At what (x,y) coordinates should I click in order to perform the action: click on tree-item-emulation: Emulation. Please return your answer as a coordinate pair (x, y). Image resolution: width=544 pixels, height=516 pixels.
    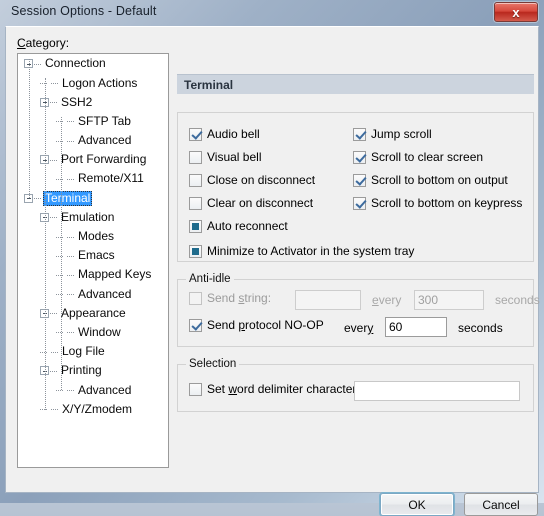
    Looking at the image, I should click on (93, 217).